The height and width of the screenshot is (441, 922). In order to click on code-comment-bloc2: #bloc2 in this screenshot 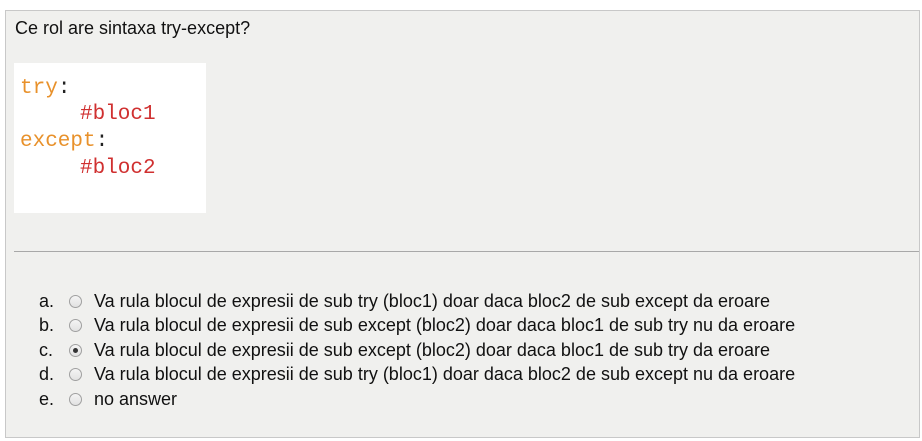, I will do `click(118, 168)`.